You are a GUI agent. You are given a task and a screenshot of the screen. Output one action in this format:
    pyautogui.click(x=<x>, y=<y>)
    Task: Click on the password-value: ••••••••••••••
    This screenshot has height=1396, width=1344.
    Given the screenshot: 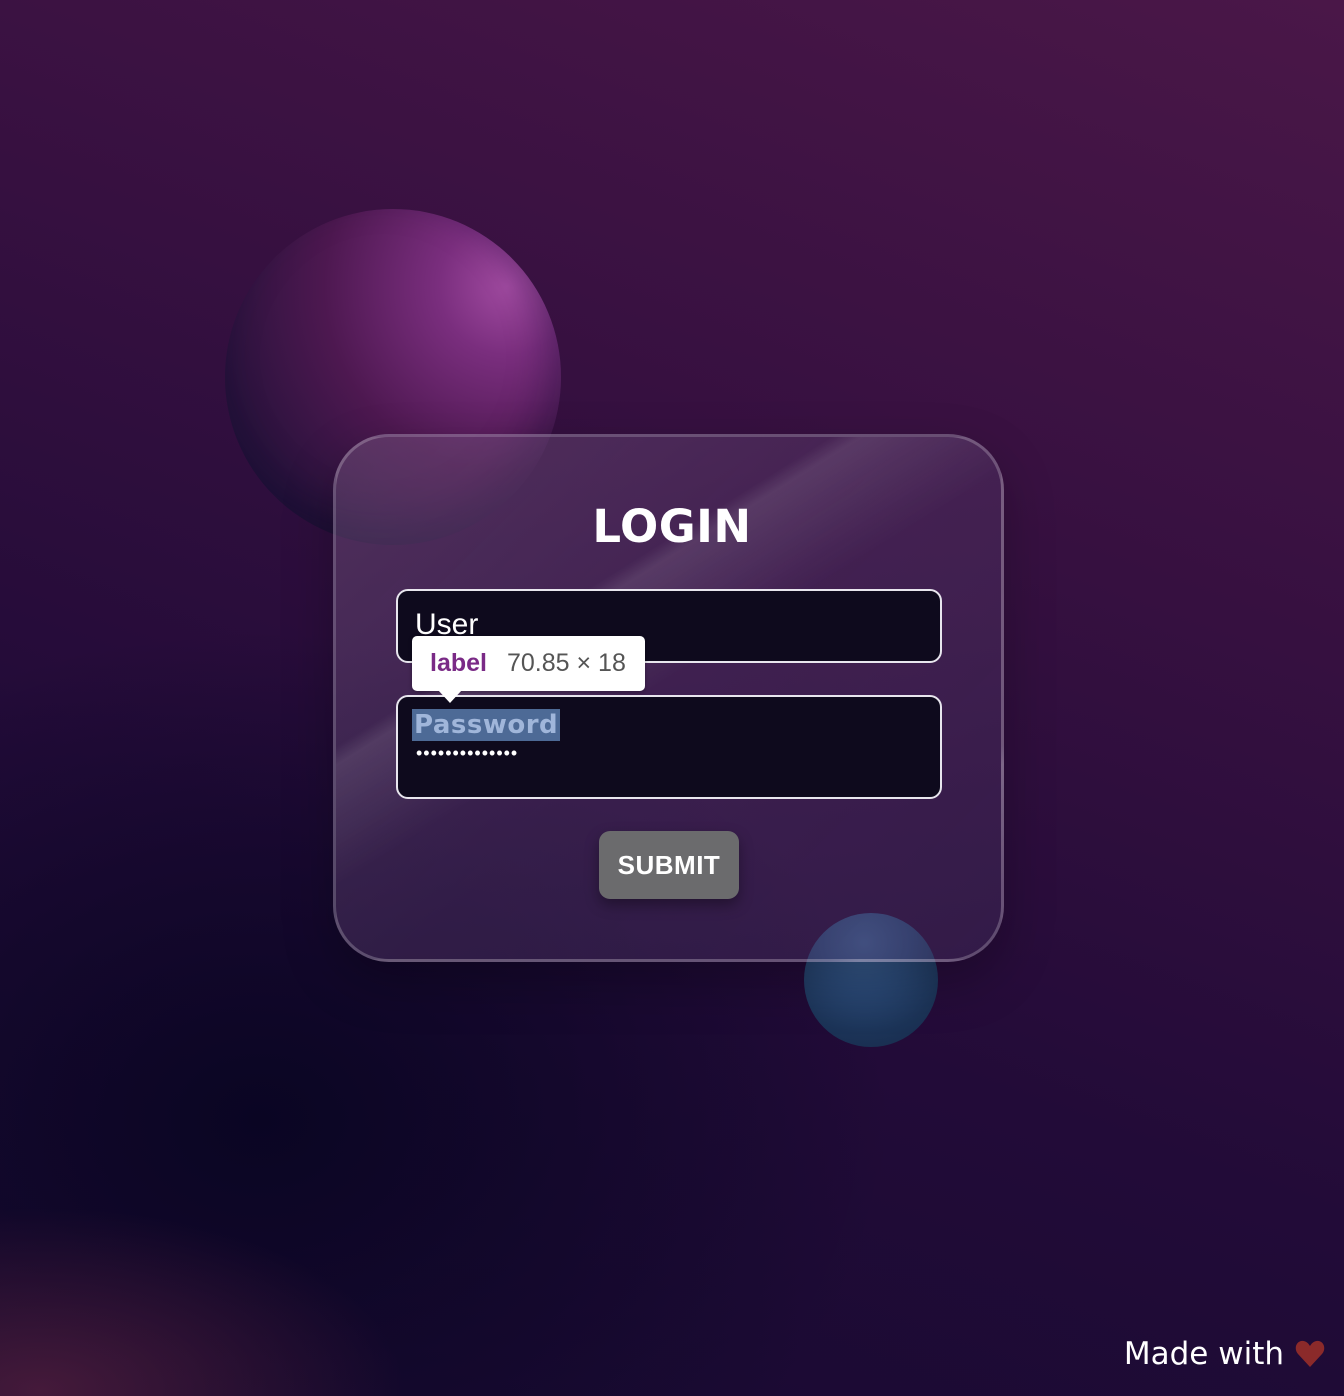 What is the action you would take?
    pyautogui.click(x=467, y=753)
    